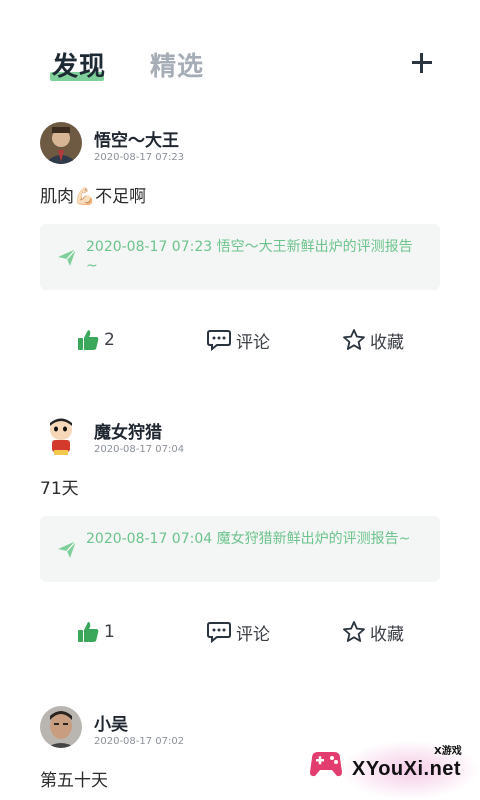 This screenshot has width=480, height=800. Describe the element at coordinates (177, 64) in the screenshot. I see `tab-featured: 精选` at that location.